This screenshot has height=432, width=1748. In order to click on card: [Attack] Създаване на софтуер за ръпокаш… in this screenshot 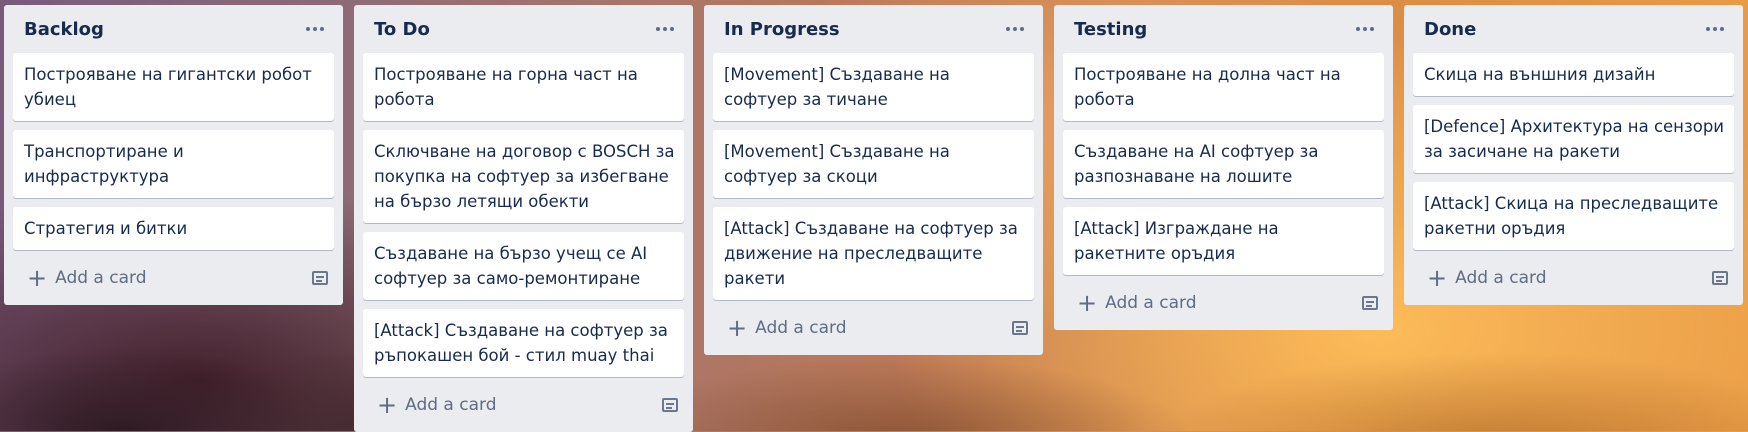, I will do `click(523, 343)`.